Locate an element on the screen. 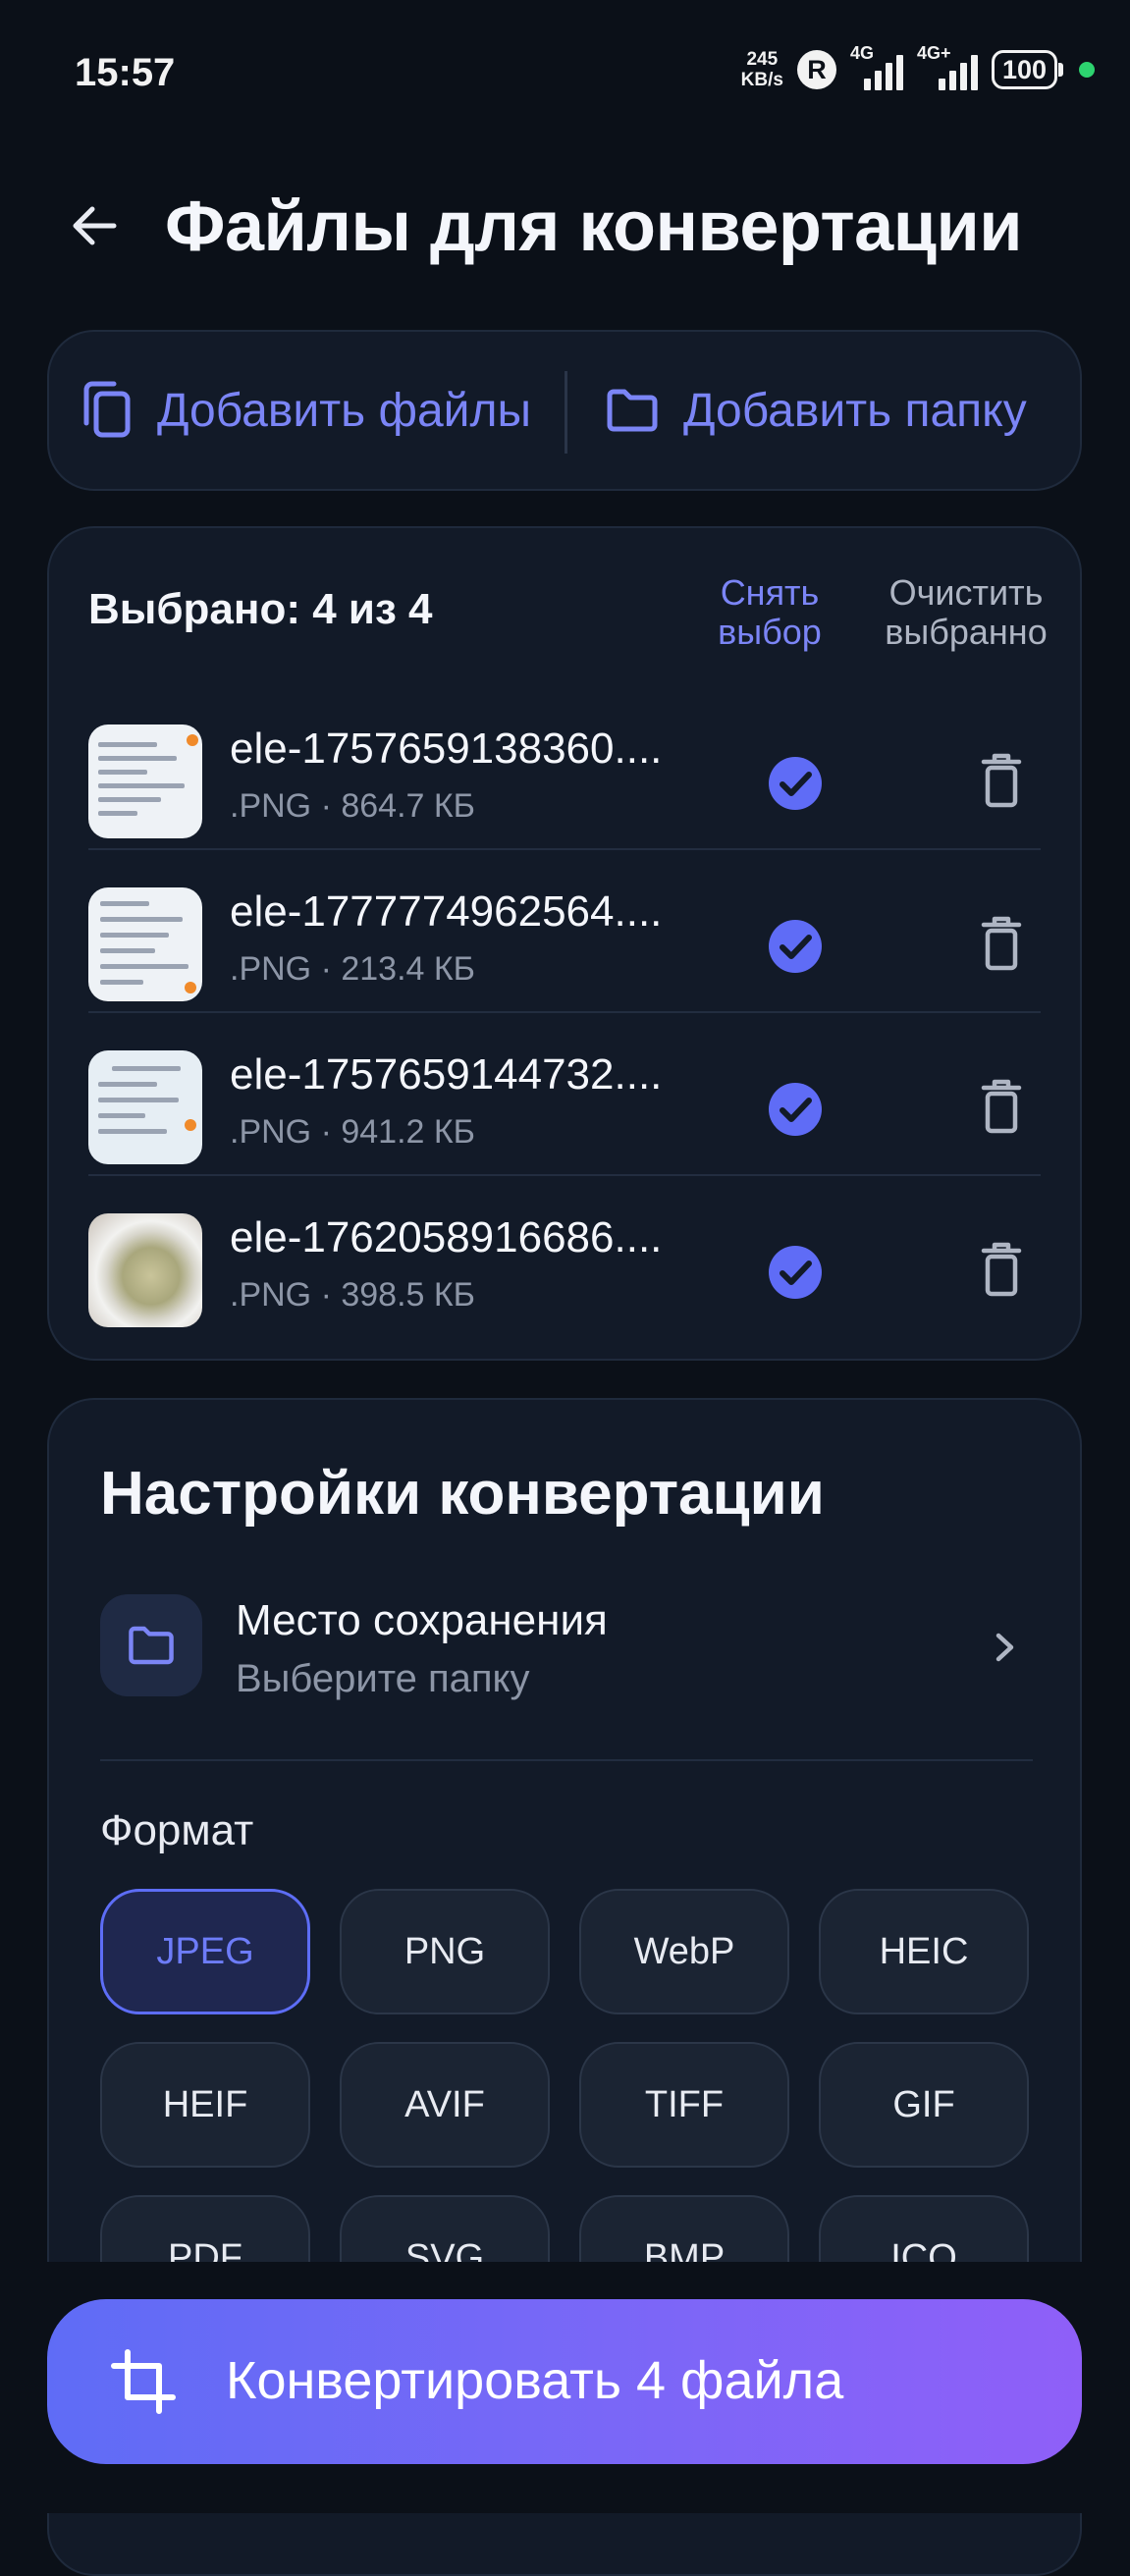  format-label: Формат is located at coordinates (177, 1830).